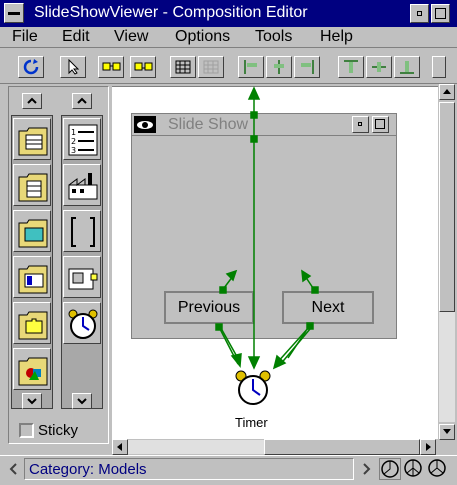 The image size is (457, 485). I want to click on triangle-down-icon, so click(447, 431).